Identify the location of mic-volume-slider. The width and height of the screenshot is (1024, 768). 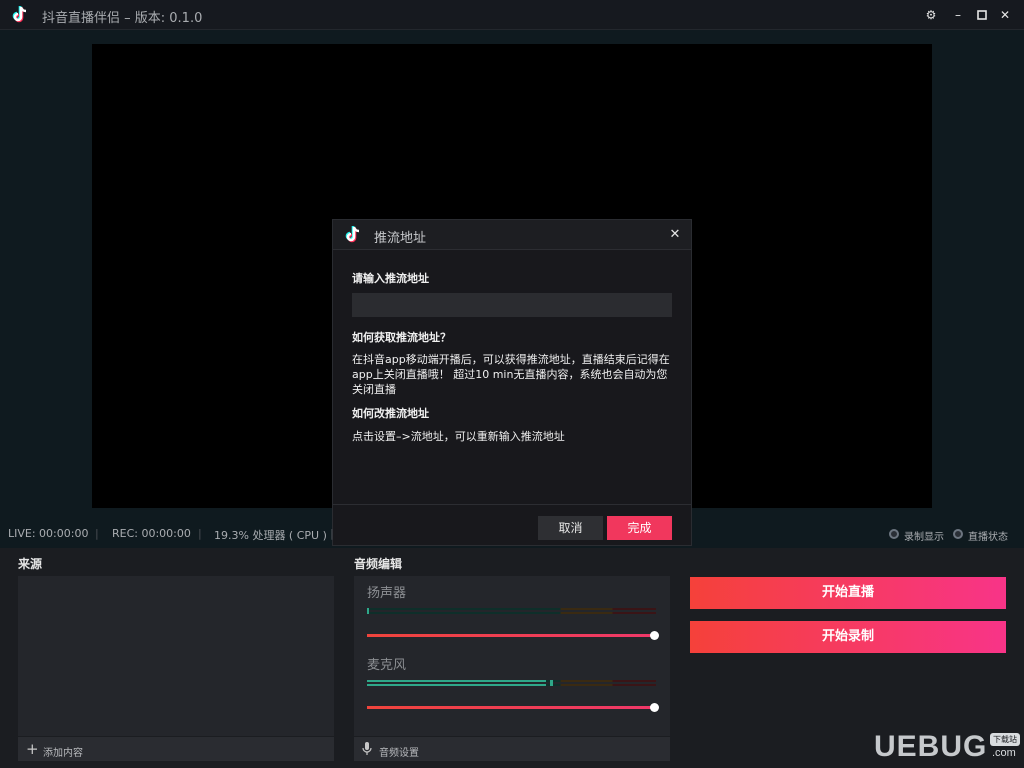
(513, 707).